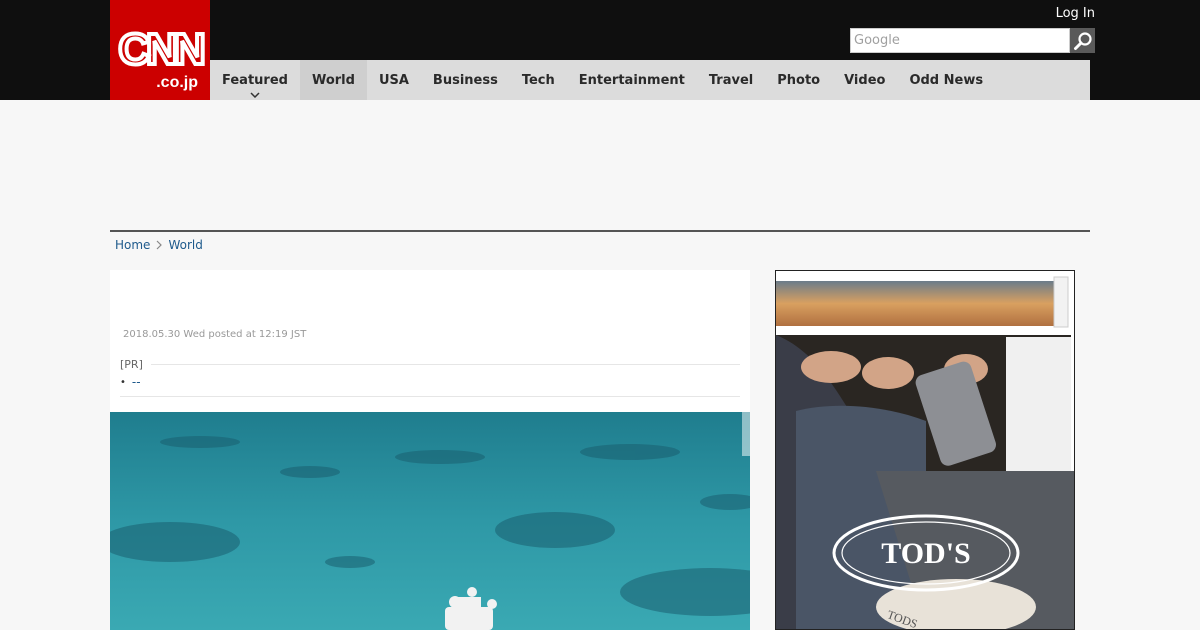 This screenshot has height=630, width=1200. I want to click on nav-item-label: USA, so click(393, 80).